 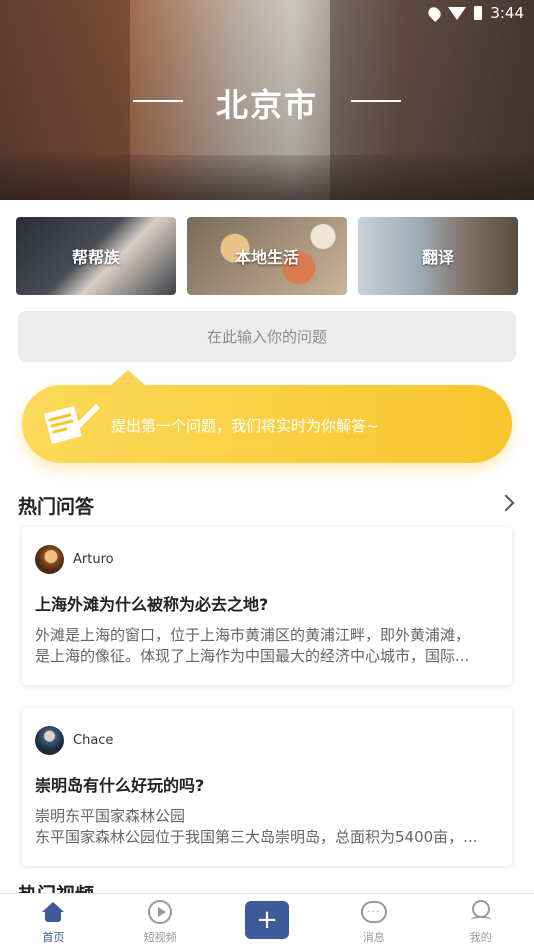 I want to click on question-title: 上海外滩为什么被称为必去之地?, so click(x=151, y=603).